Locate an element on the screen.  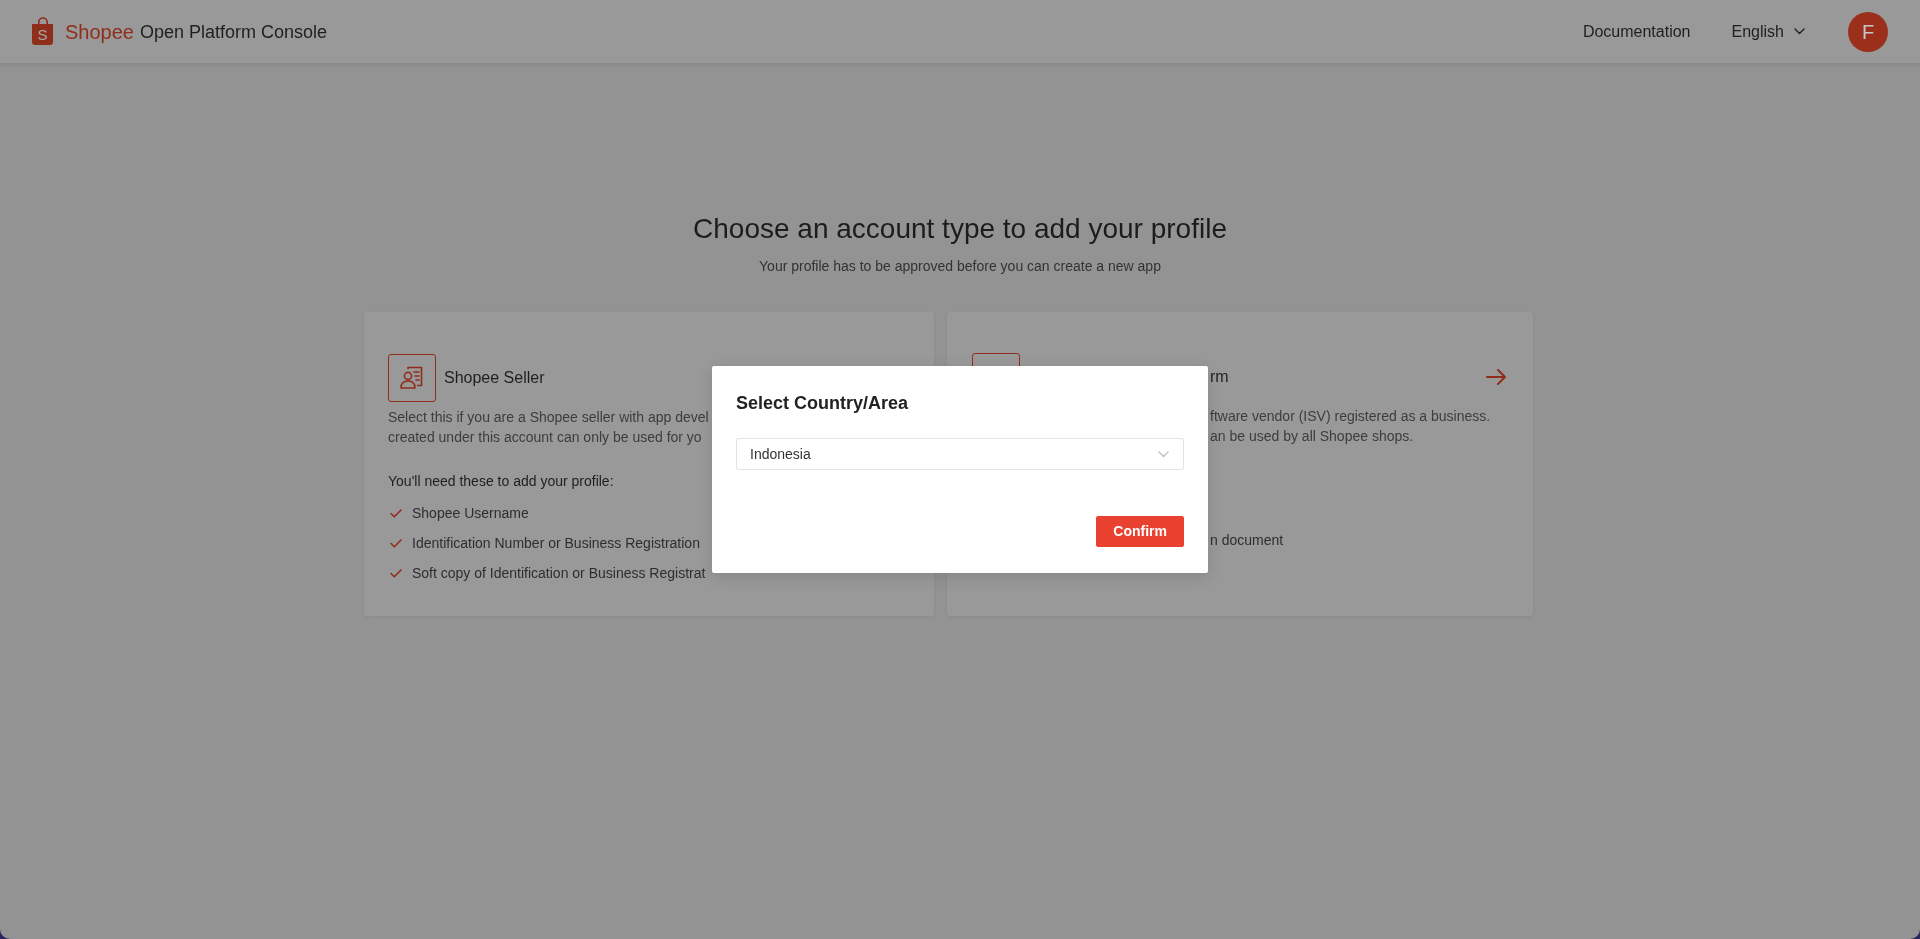
page-title: Choose an account type to add your profile is located at coordinates (960, 229).